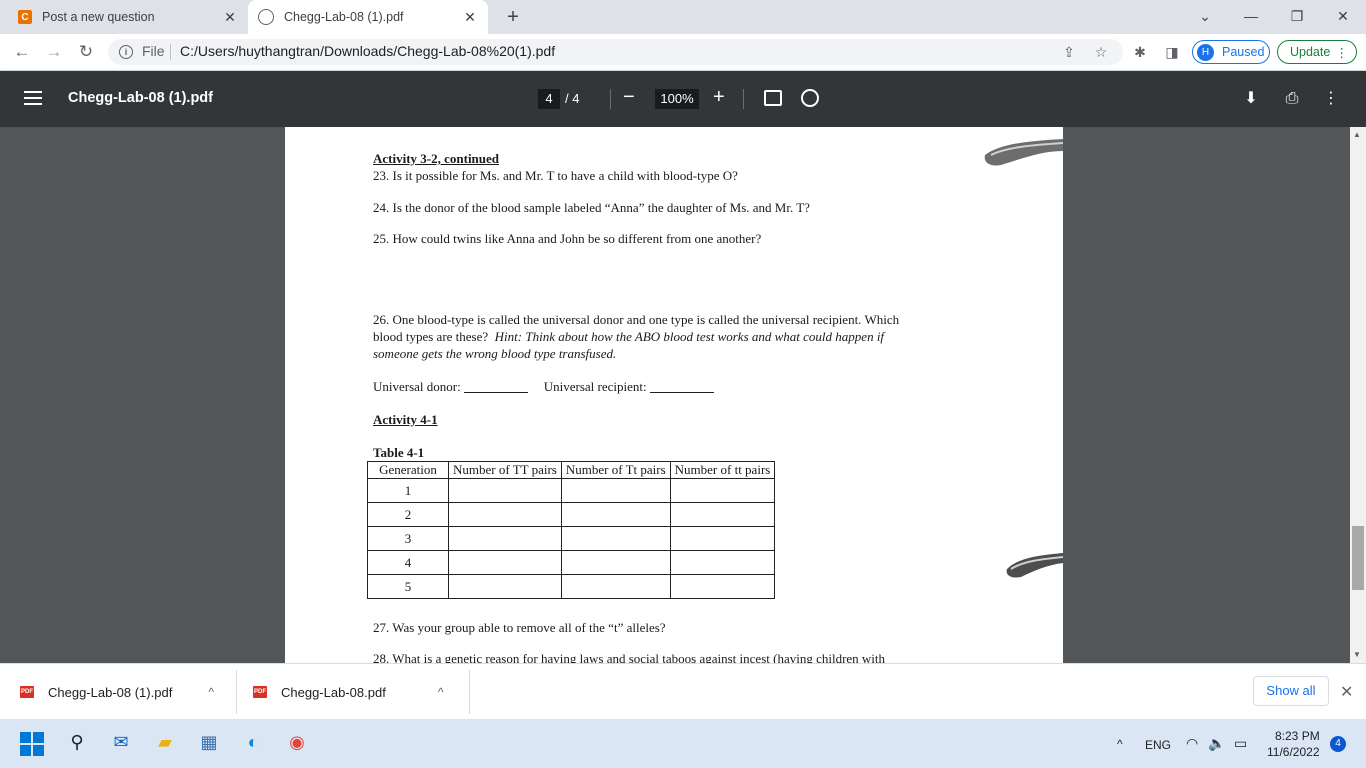 The image size is (1366, 768). What do you see at coordinates (1243, 52) in the screenshot?
I see `profile-status: Paused` at bounding box center [1243, 52].